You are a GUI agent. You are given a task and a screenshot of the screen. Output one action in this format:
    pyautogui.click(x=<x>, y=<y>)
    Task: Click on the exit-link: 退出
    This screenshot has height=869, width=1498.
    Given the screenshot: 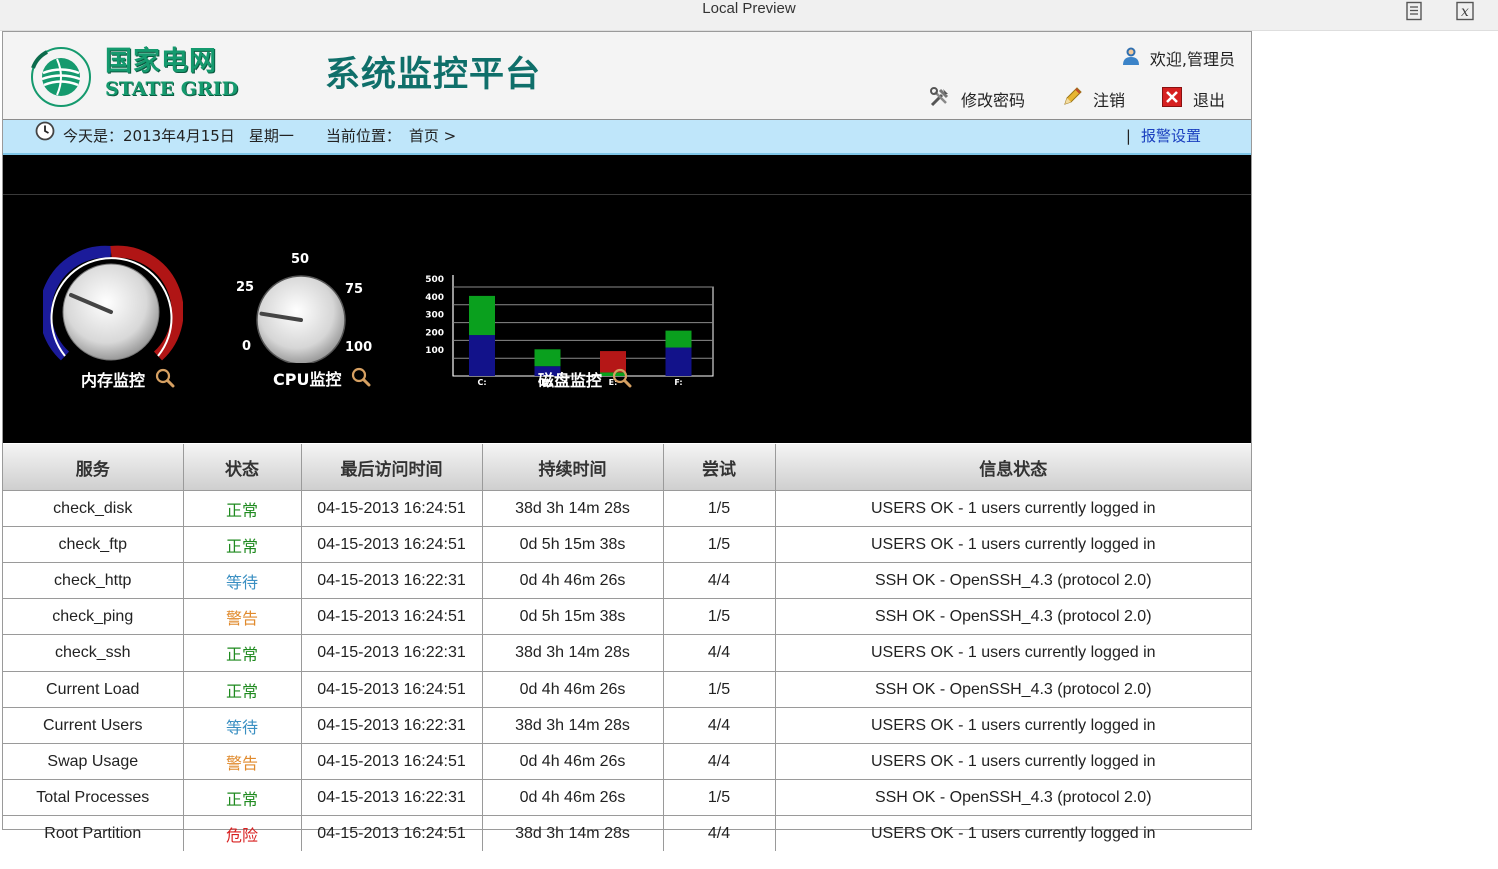 What is the action you would take?
    pyautogui.click(x=1193, y=100)
    